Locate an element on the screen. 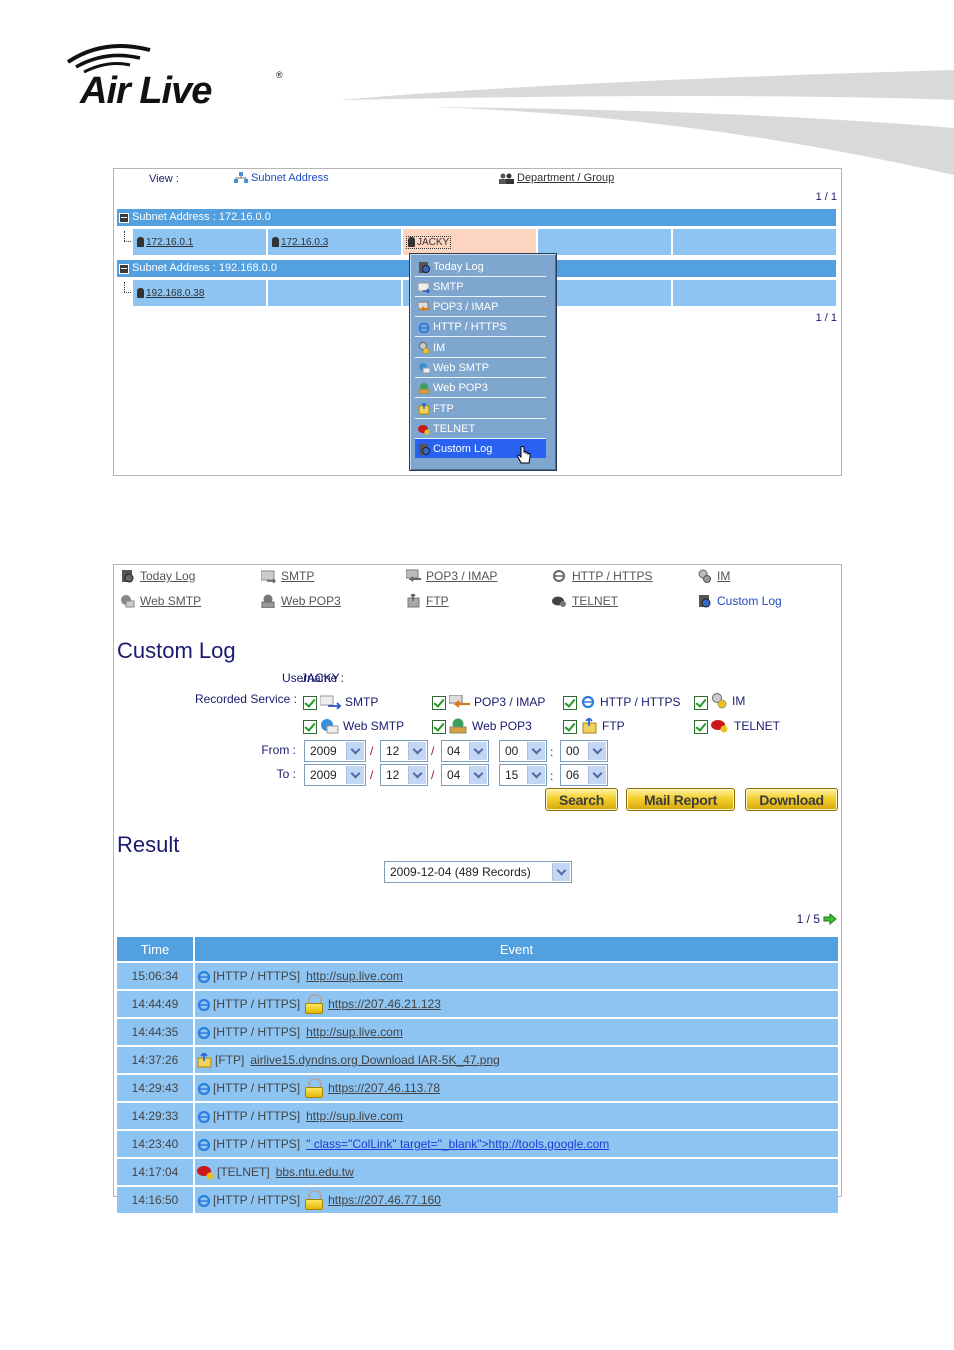 This screenshot has height=1350, width=954. subnet-header: Subnet Address : 172.16.0.0 is located at coordinates (476, 217).